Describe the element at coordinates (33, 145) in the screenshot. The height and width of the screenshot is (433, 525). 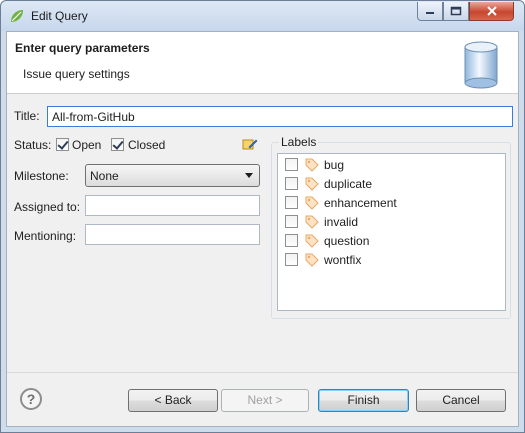
I see `status-label: Status:` at that location.